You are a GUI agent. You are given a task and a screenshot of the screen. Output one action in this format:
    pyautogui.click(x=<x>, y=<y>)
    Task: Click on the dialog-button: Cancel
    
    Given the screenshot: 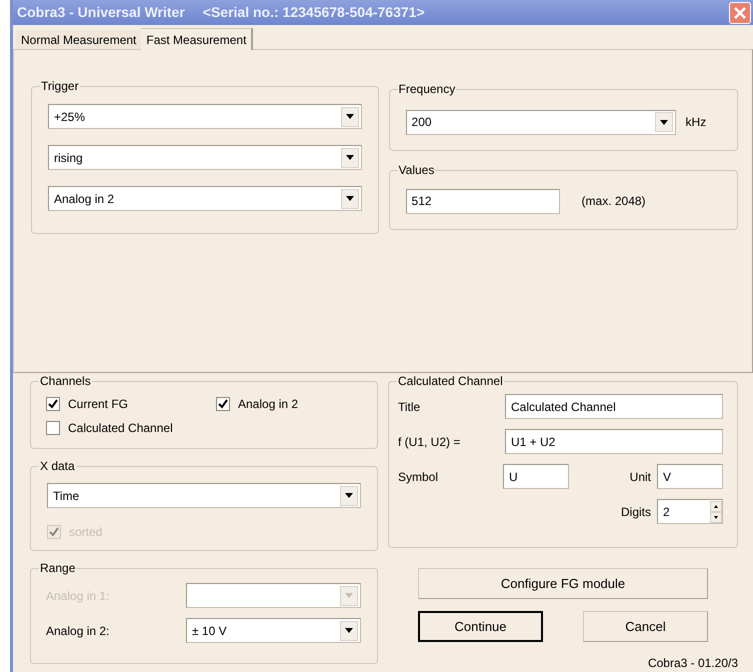 What is the action you would take?
    pyautogui.click(x=645, y=626)
    